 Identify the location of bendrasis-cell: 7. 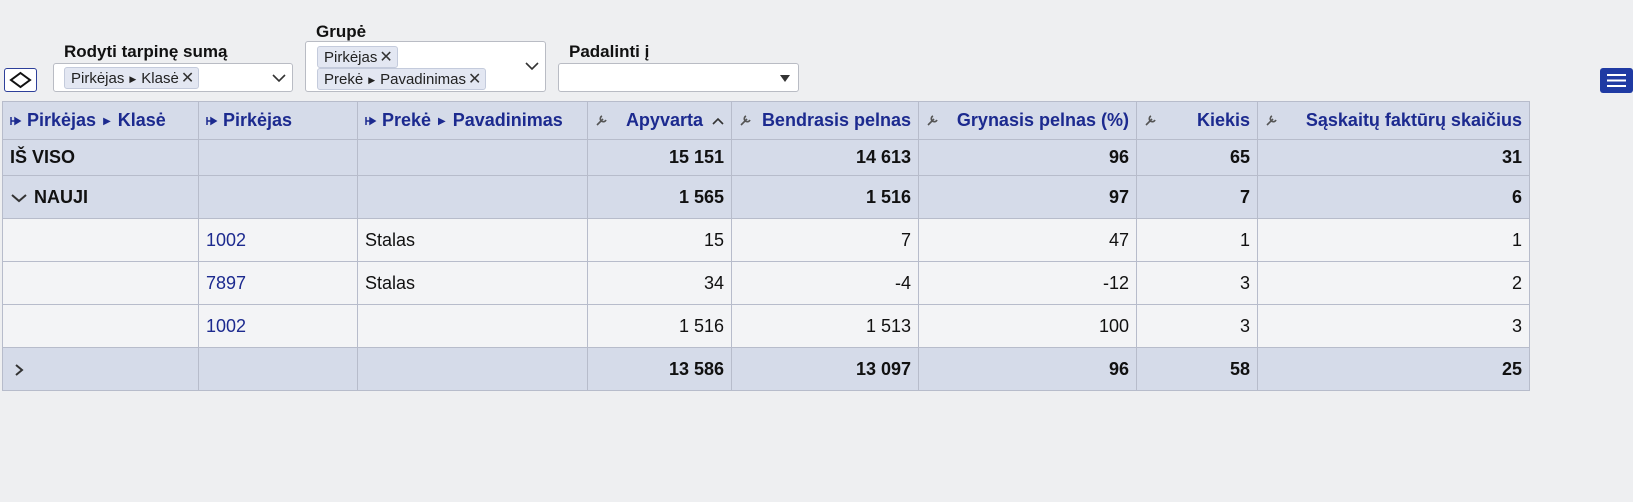
(825, 240).